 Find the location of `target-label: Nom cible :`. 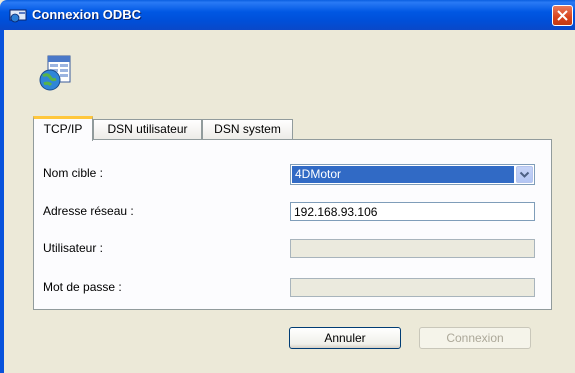

target-label: Nom cible : is located at coordinates (73, 173).